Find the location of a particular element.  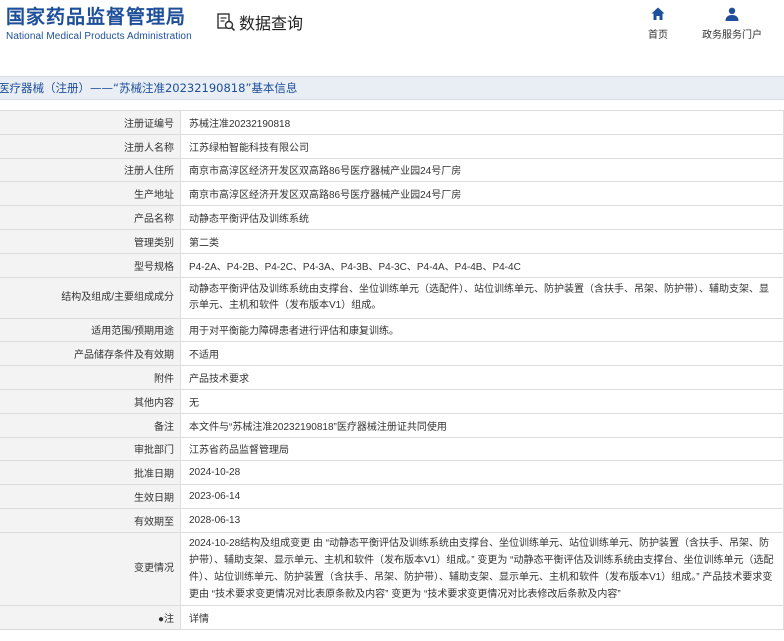

row-value: 江苏绿柏智能科技有限公司 is located at coordinates (482, 146).